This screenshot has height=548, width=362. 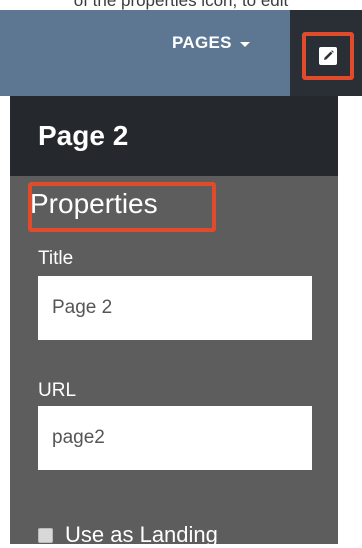 I want to click on pages-dropdown: PAGES, so click(x=211, y=43).